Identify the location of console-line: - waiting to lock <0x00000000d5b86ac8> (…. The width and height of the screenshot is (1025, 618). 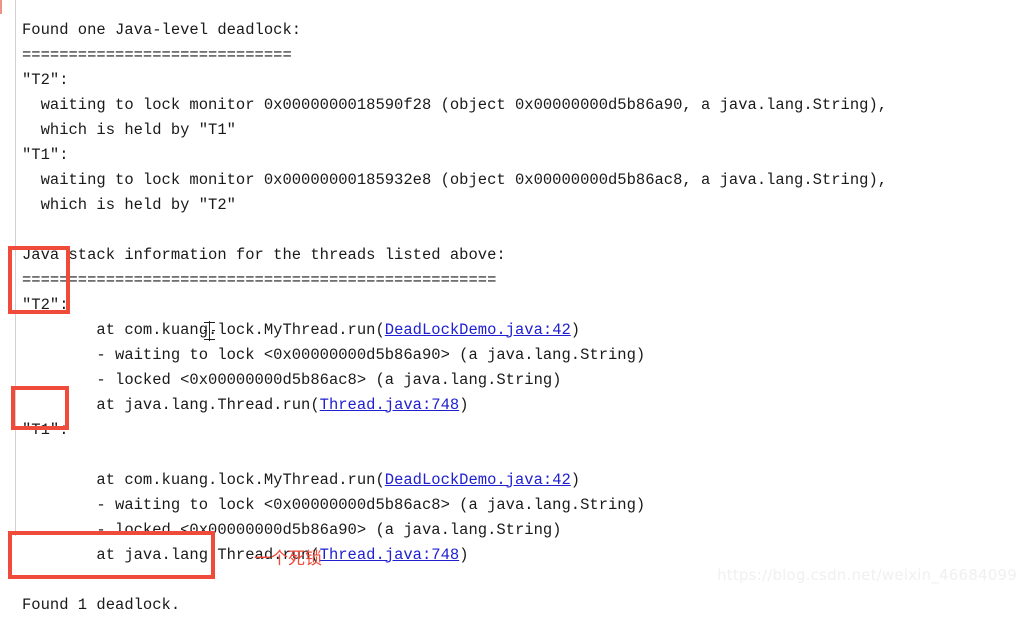
(334, 504).